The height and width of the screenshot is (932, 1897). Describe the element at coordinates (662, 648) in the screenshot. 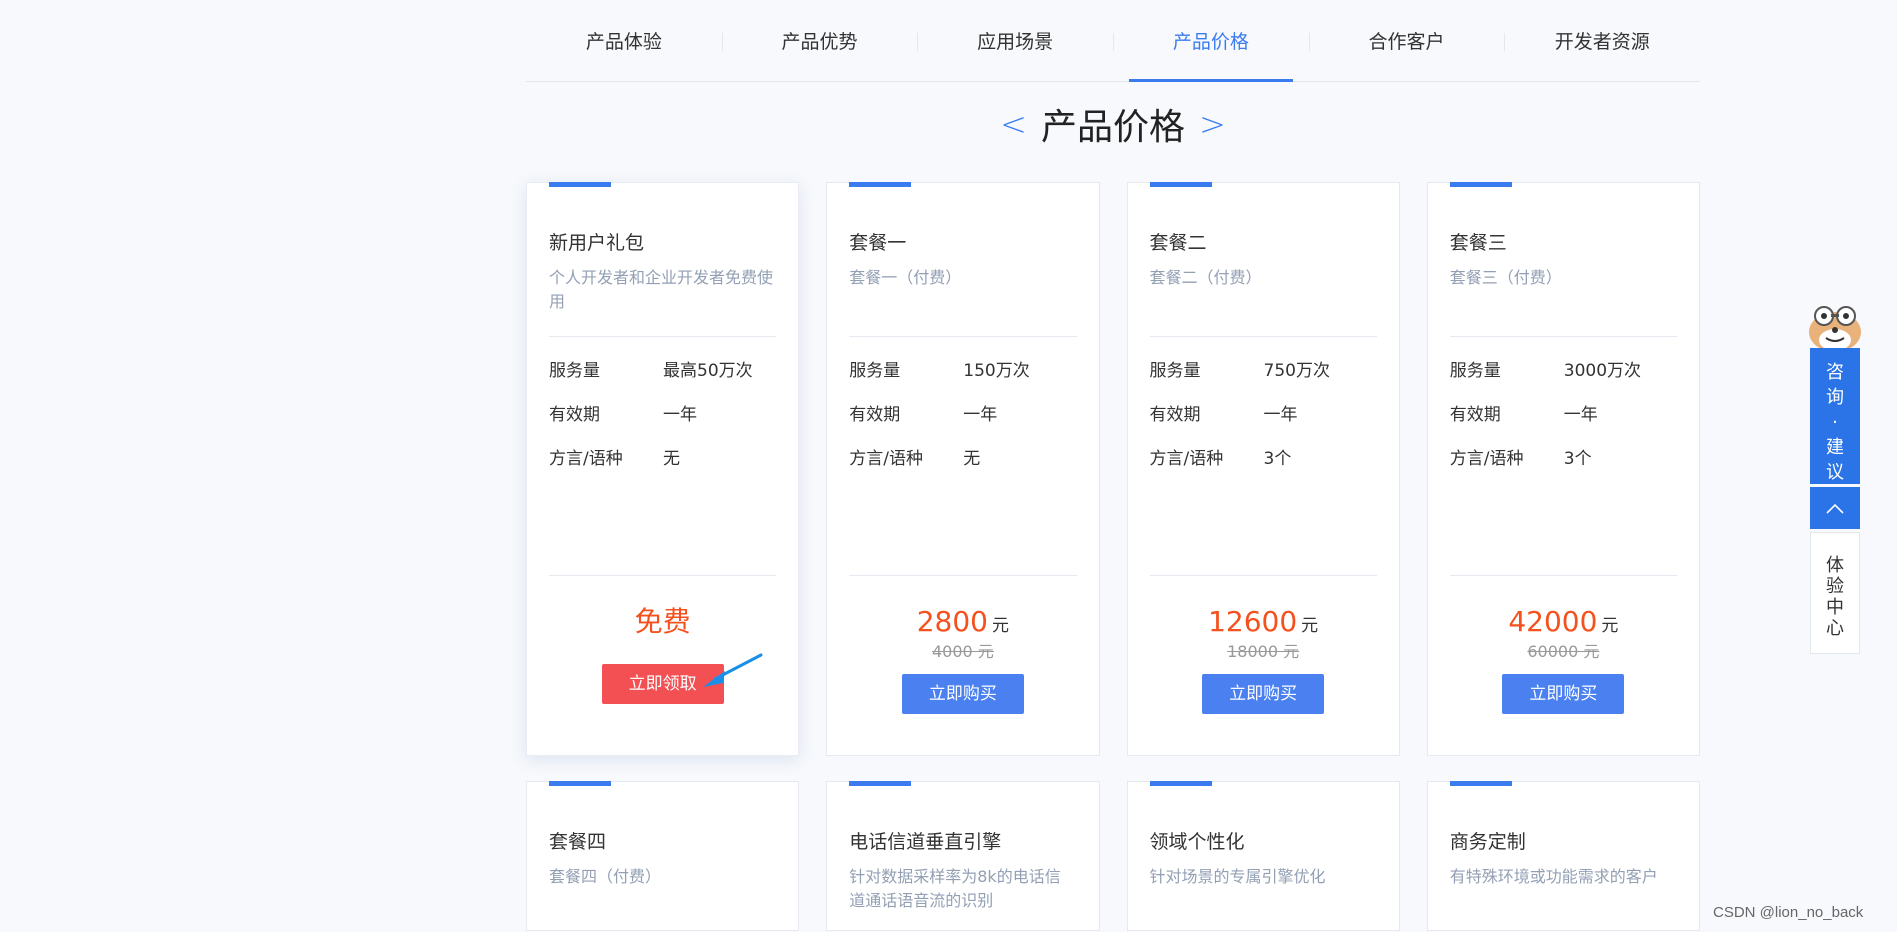

I see `price-area: 免费 立即领取` at that location.